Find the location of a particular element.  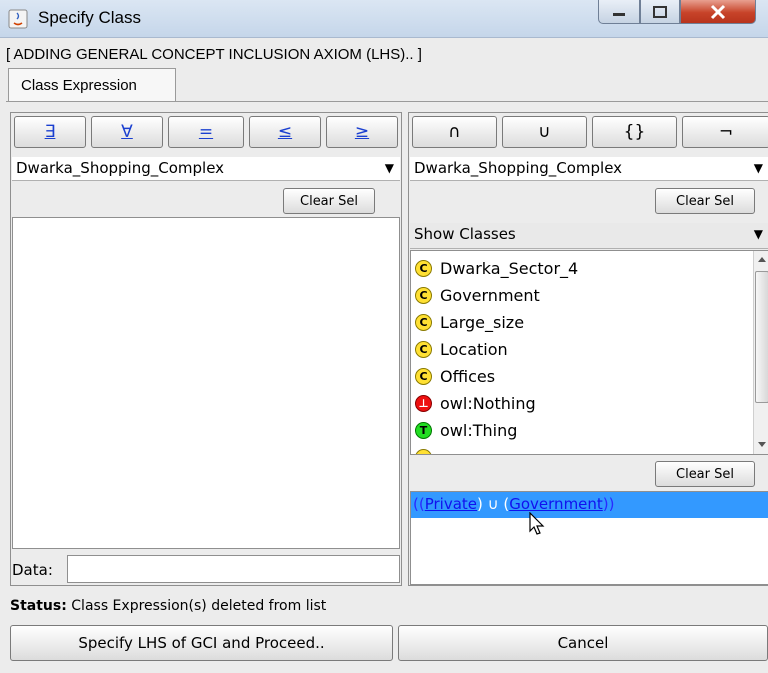

right-class-combo: Dwarka_Shopping_Complex ▼ is located at coordinates (589, 169).